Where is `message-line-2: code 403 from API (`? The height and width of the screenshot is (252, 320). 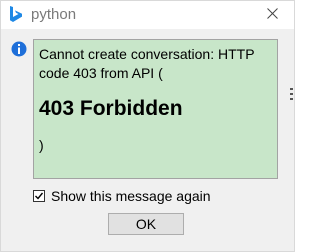
message-line-2: code 403 from API ( is located at coordinates (101, 73).